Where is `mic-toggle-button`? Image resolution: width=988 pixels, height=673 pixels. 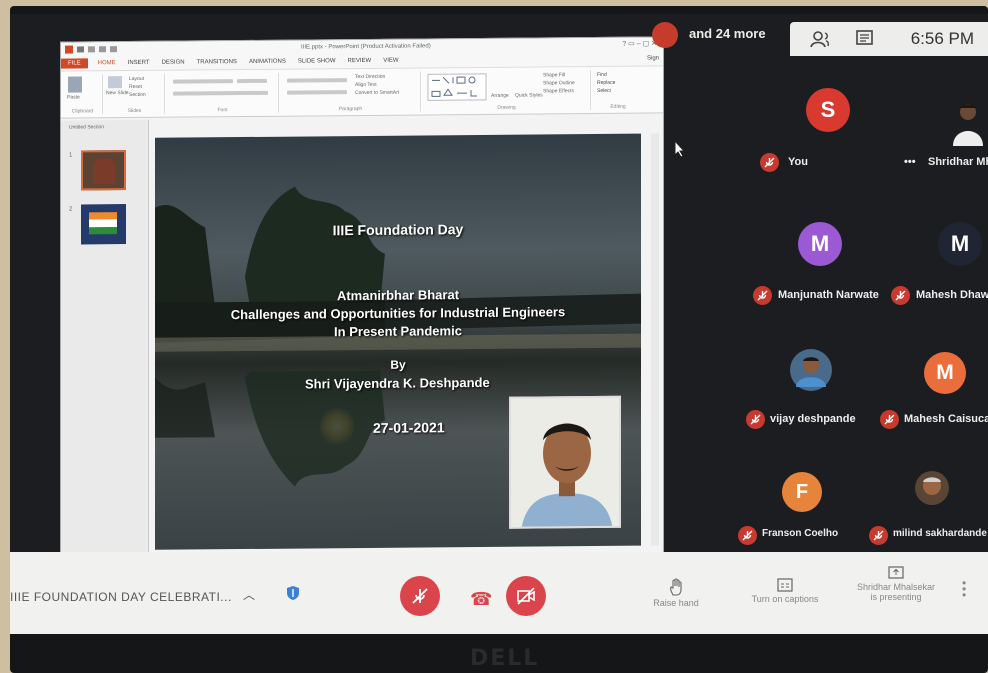 mic-toggle-button is located at coordinates (420, 596).